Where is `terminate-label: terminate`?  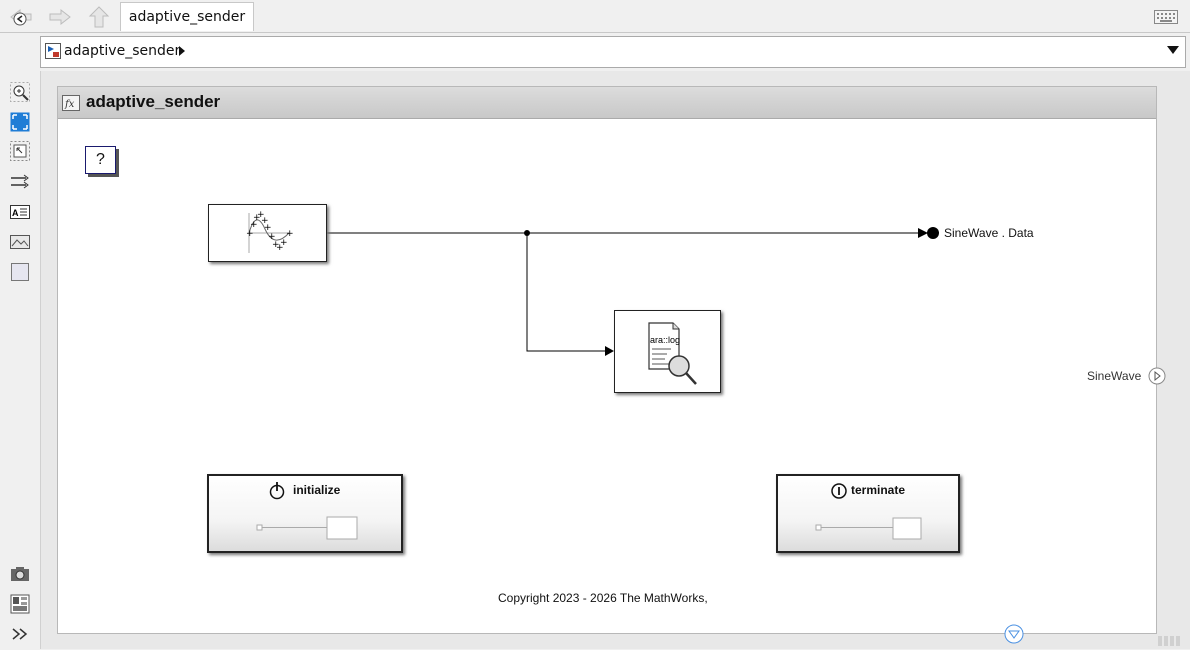
terminate-label: terminate is located at coordinates (878, 490).